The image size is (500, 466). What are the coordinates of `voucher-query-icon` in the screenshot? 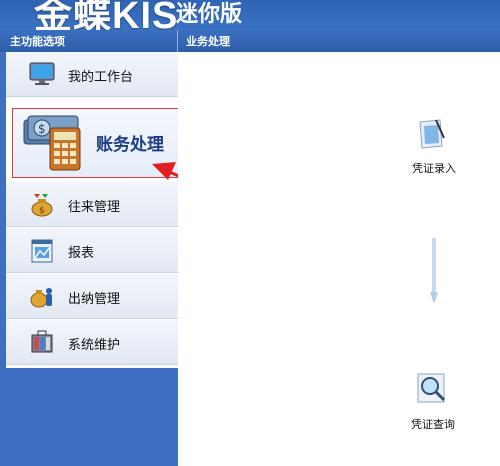 It's located at (432, 388).